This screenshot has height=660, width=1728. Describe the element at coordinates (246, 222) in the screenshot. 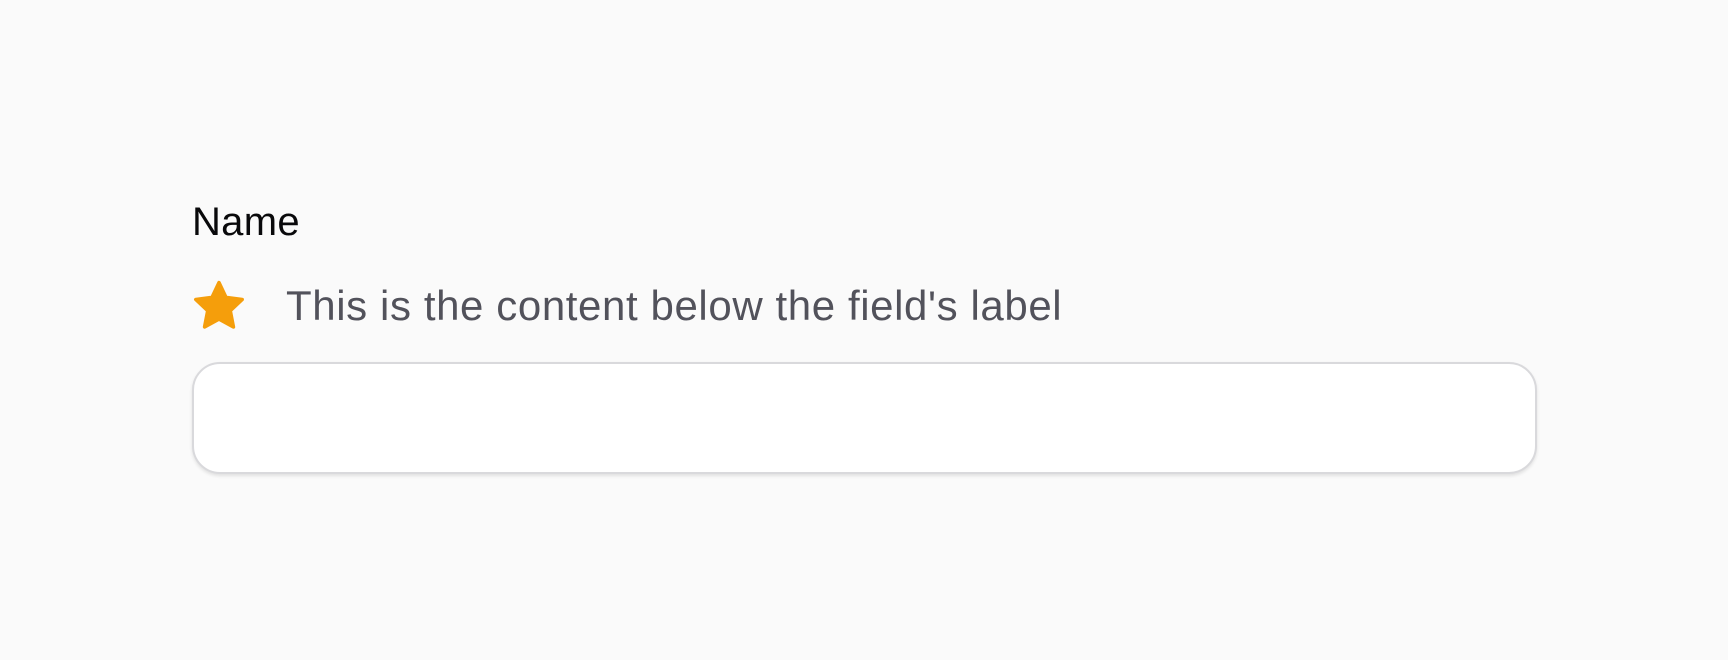

I see `field-label: Name` at that location.